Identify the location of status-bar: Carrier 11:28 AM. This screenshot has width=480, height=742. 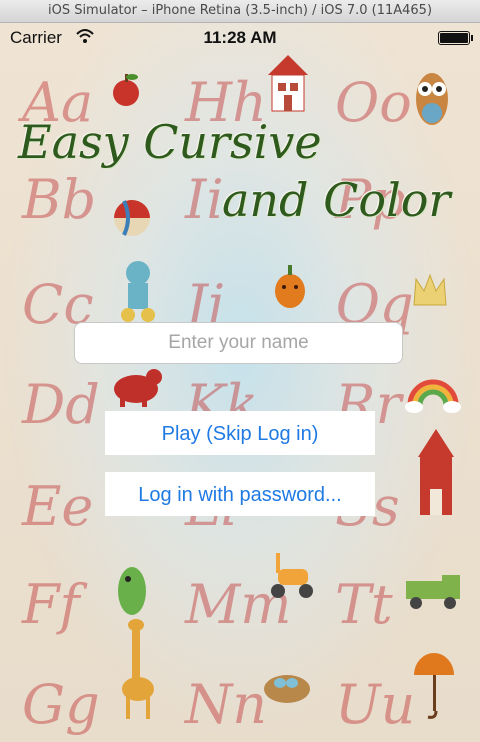
(240, 39).